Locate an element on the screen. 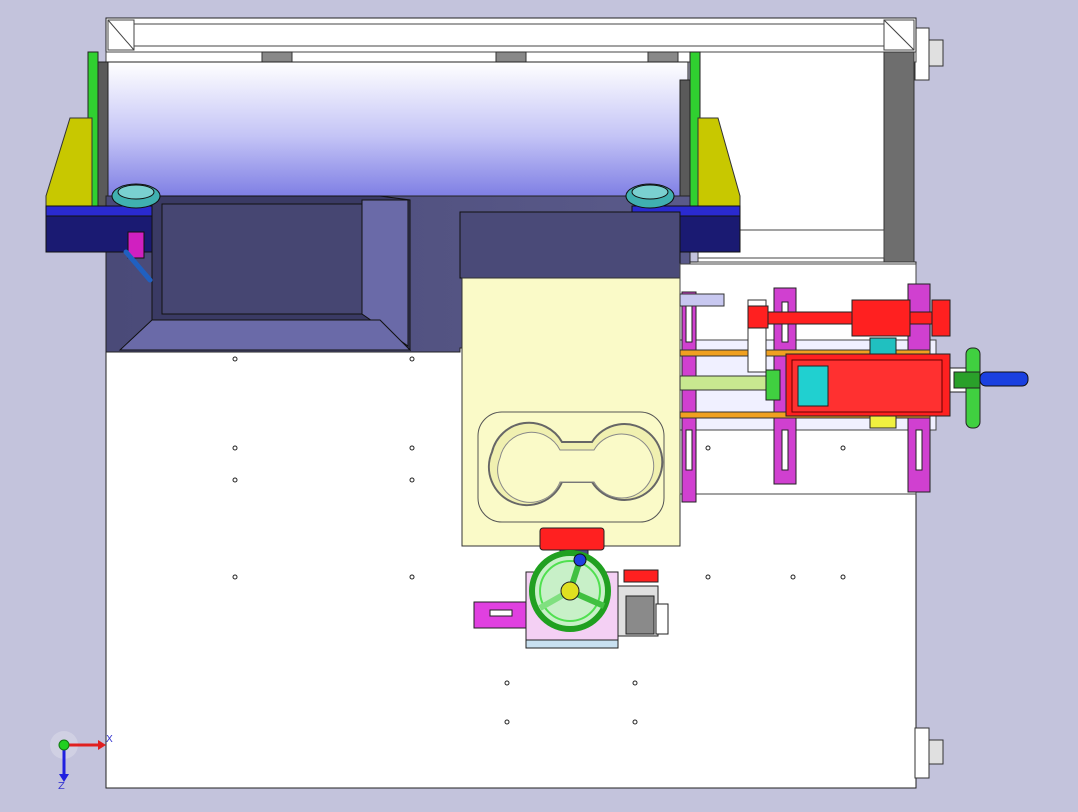  right-mechanism is located at coordinates (854, 383).